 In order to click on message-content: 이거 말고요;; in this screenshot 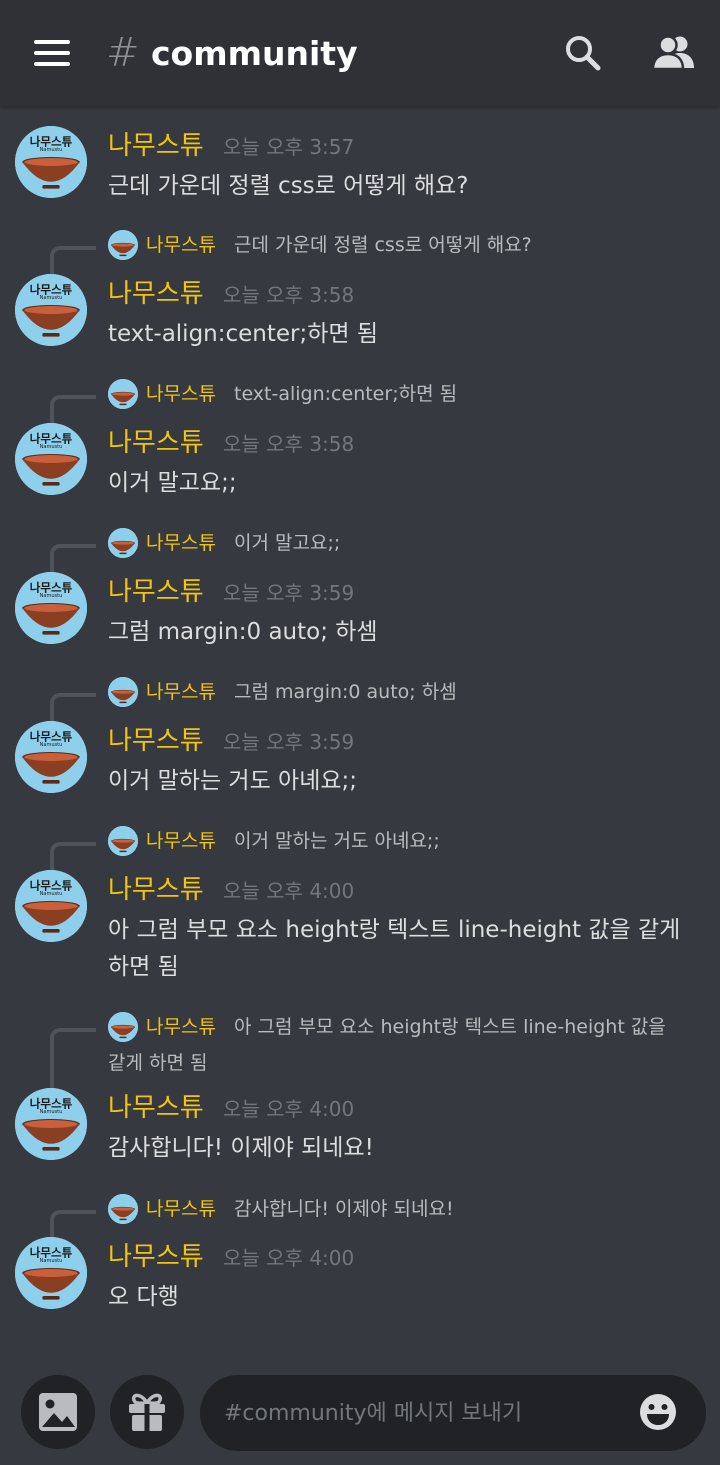, I will do `click(172, 483)`.